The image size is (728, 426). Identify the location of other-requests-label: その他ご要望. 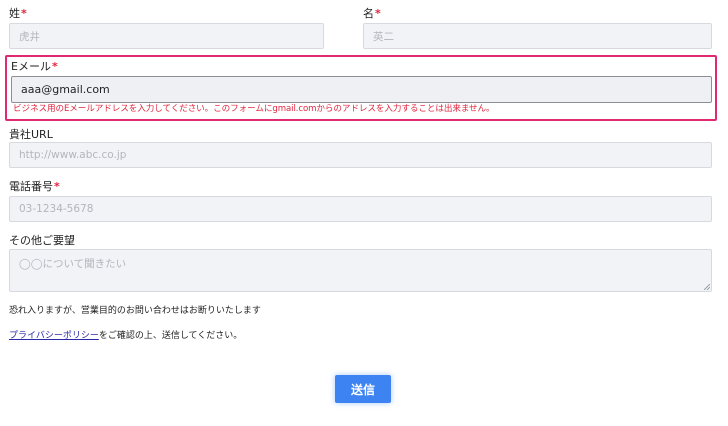
(42, 241).